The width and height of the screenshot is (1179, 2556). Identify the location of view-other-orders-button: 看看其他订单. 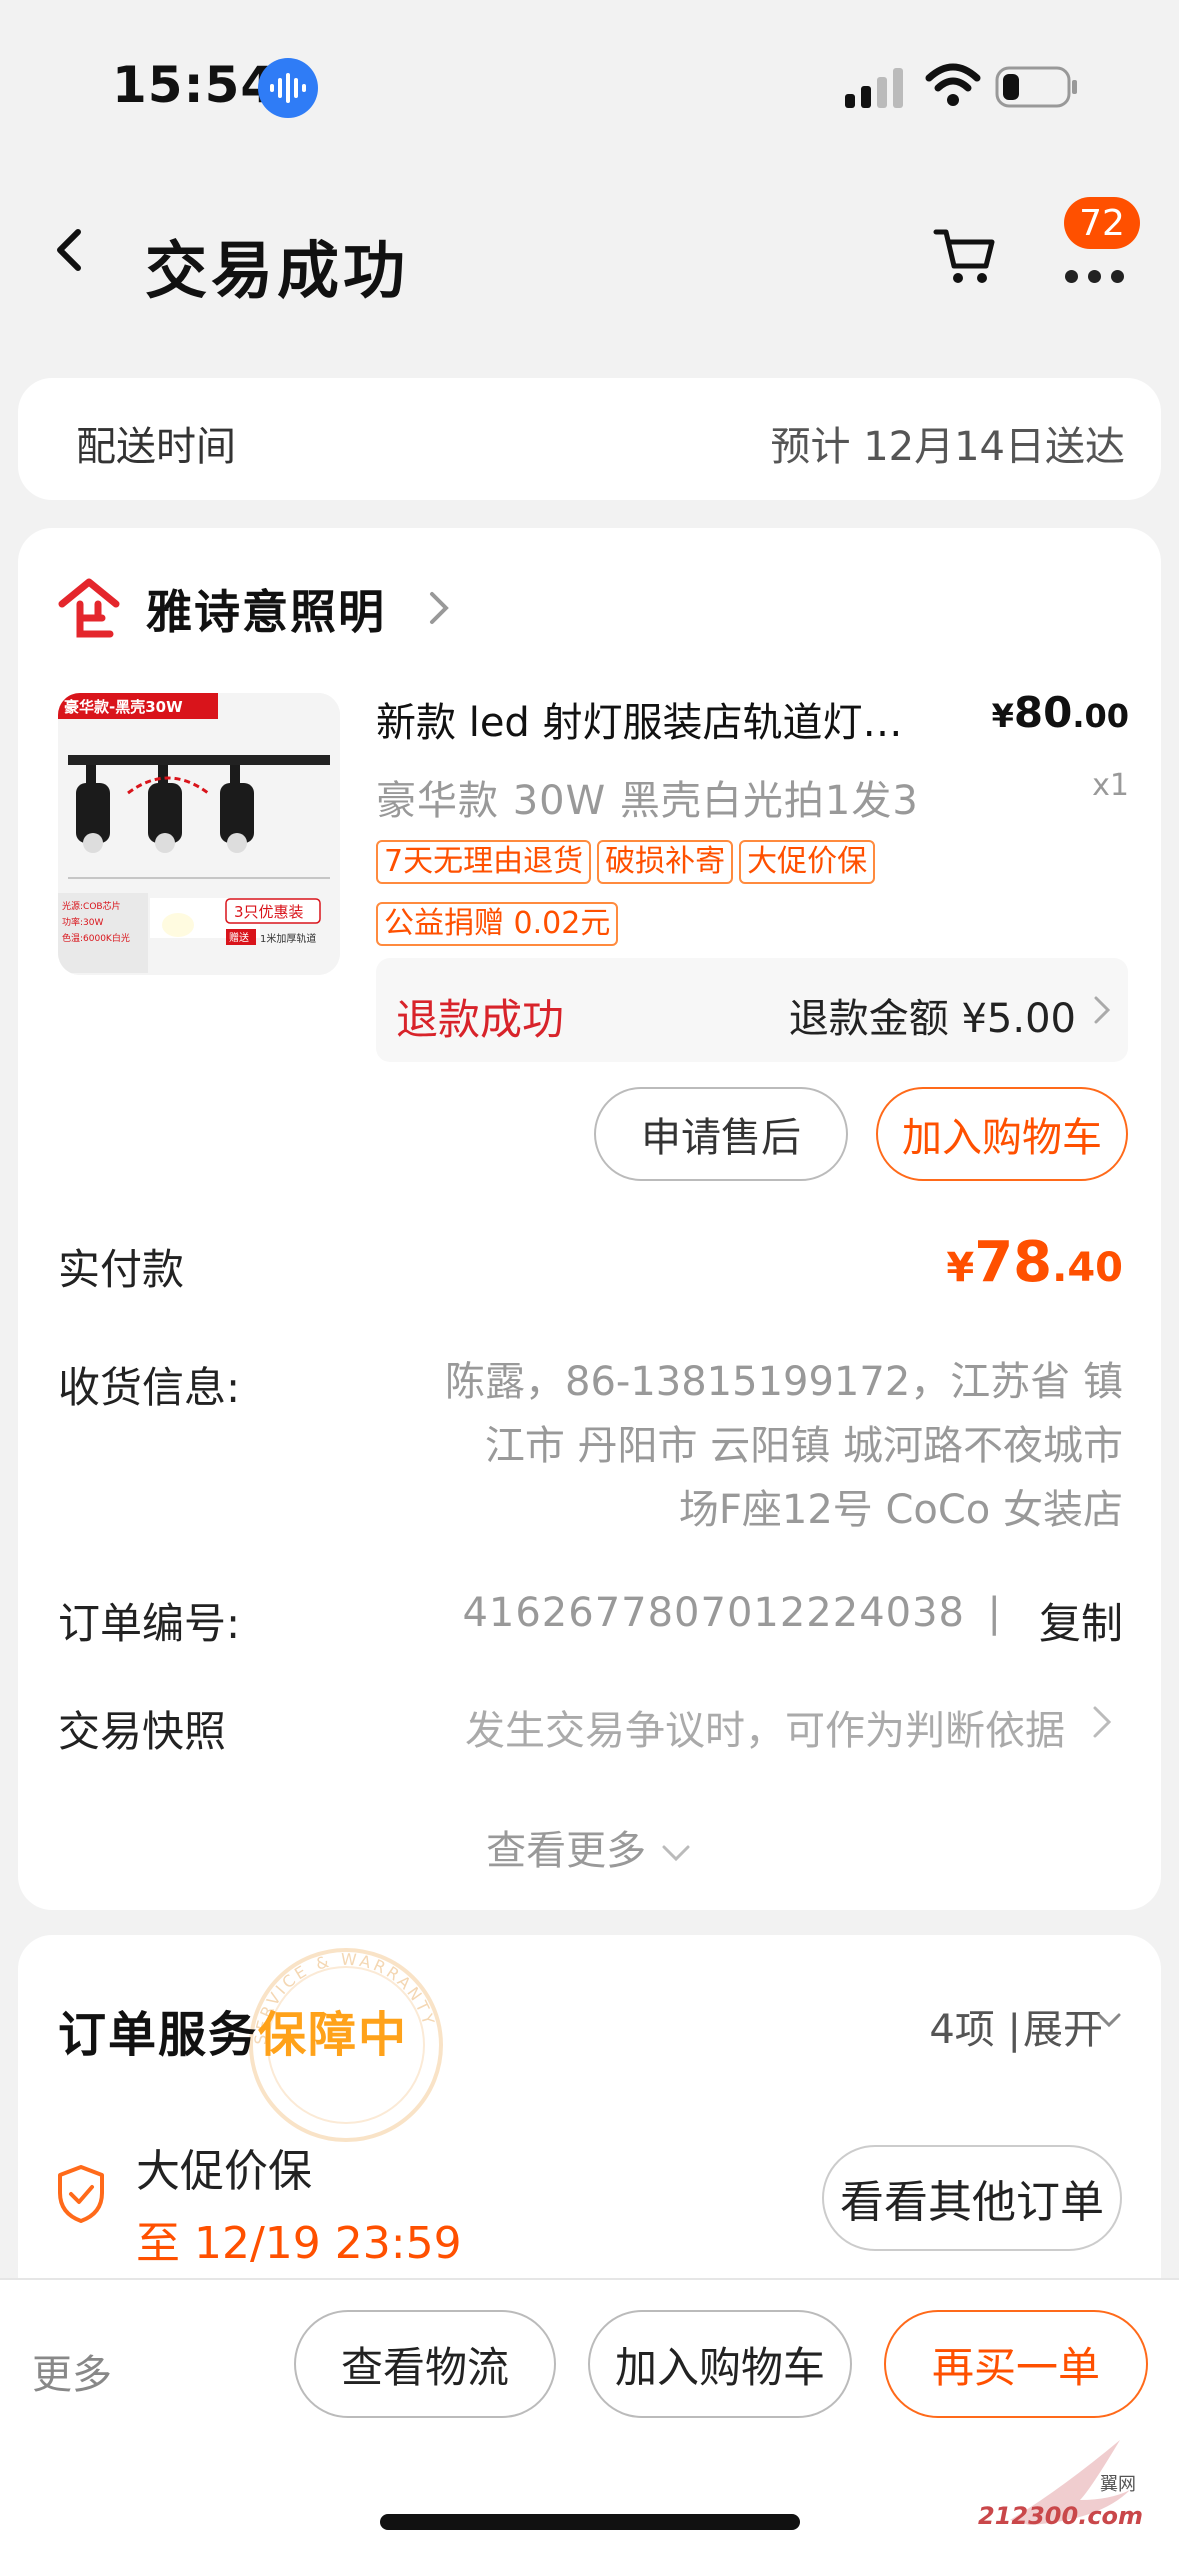
(972, 2198).